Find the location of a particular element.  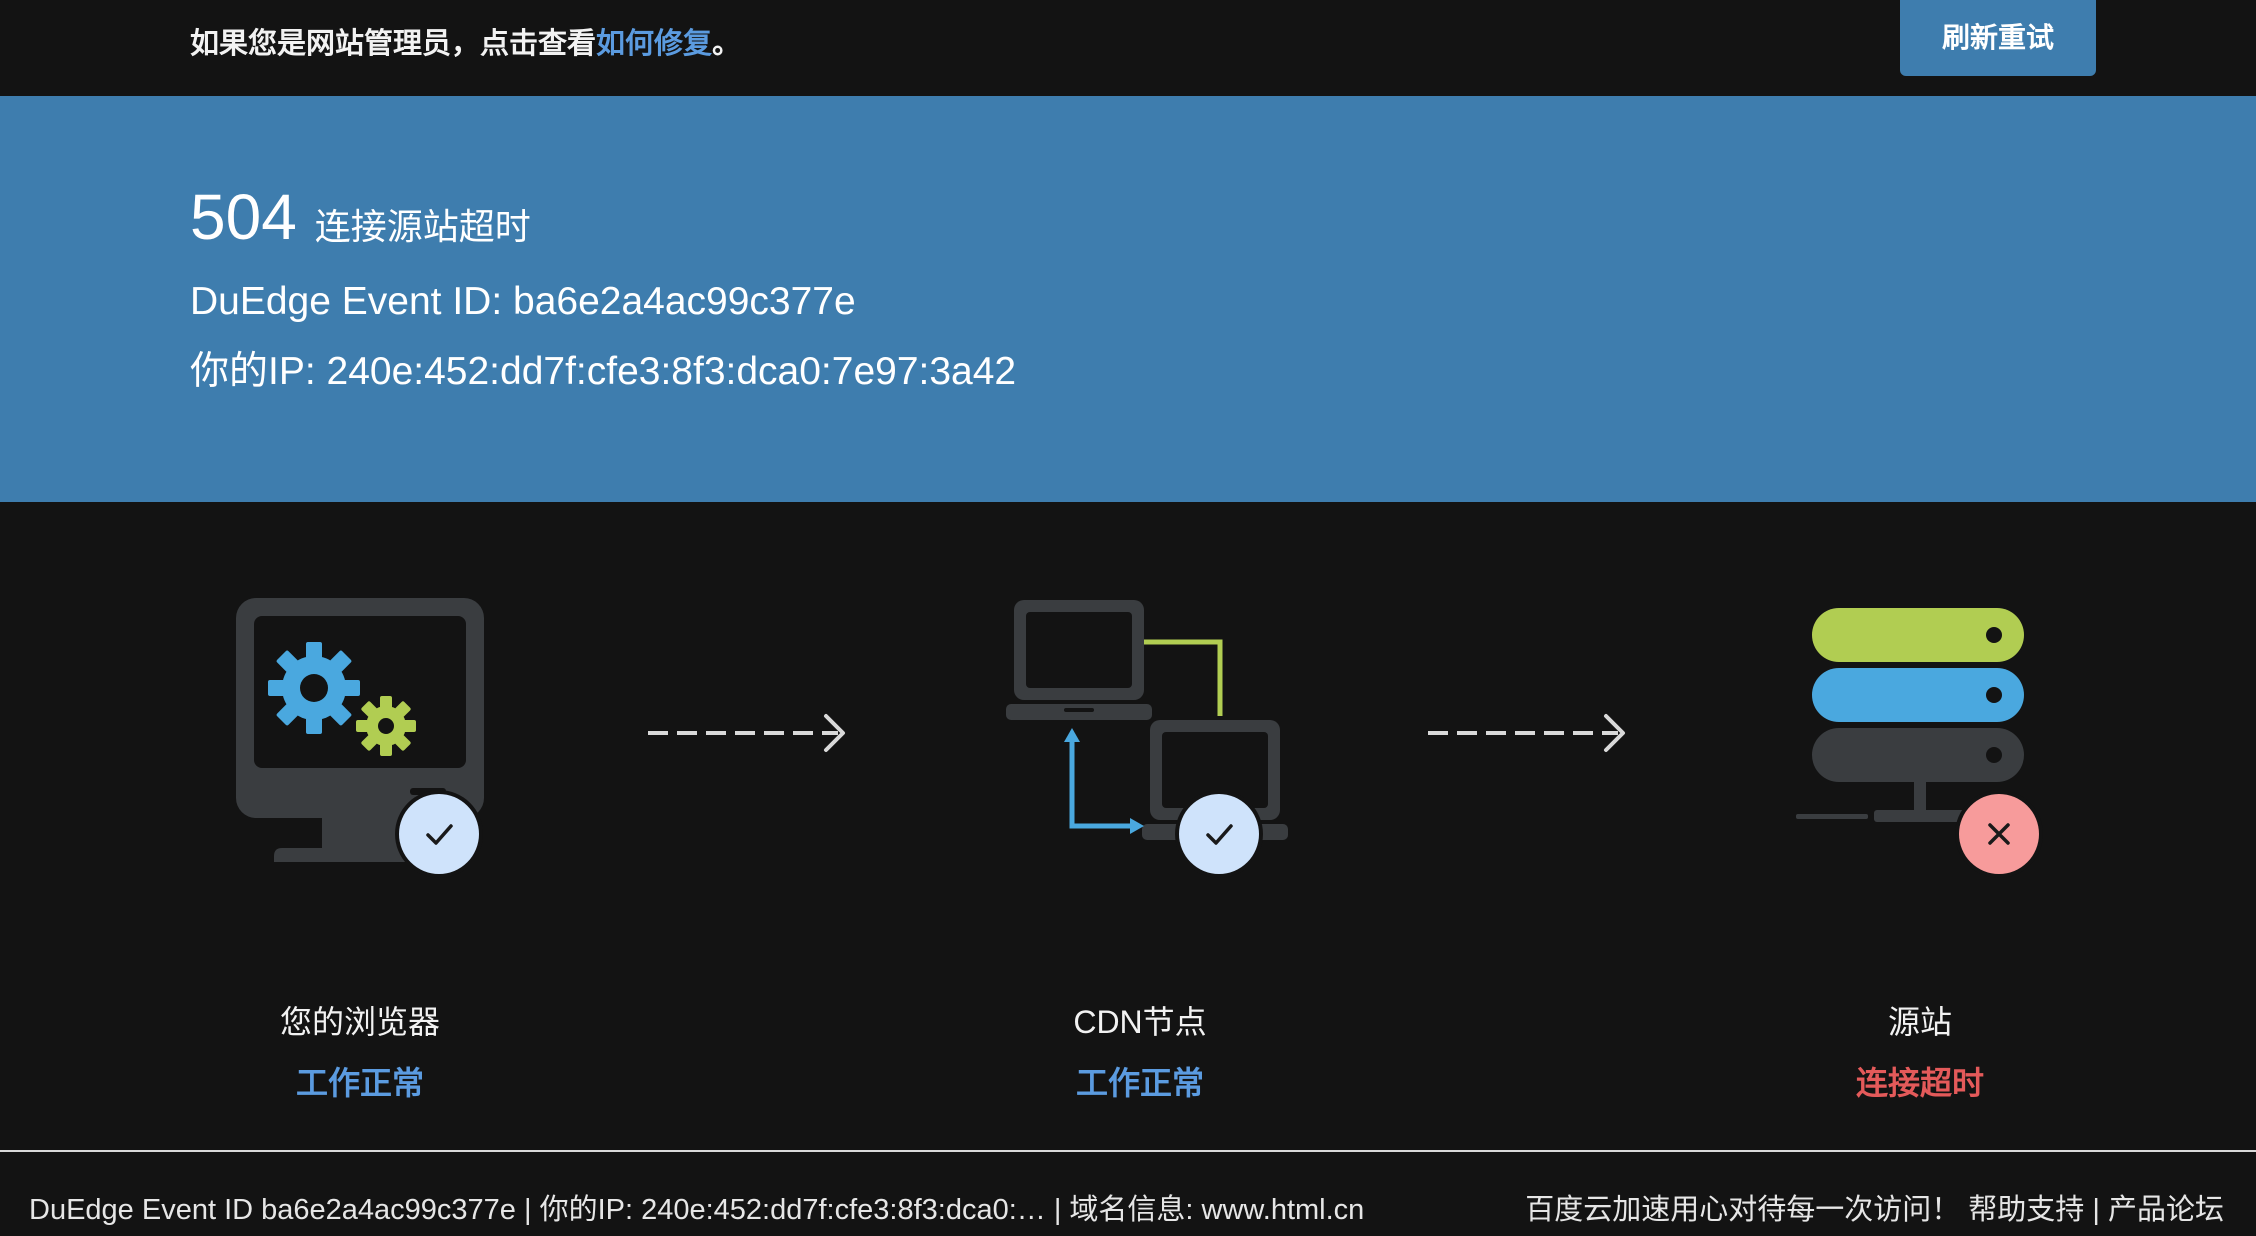

how-to-fix-link: 如何修复 is located at coordinates (654, 44).